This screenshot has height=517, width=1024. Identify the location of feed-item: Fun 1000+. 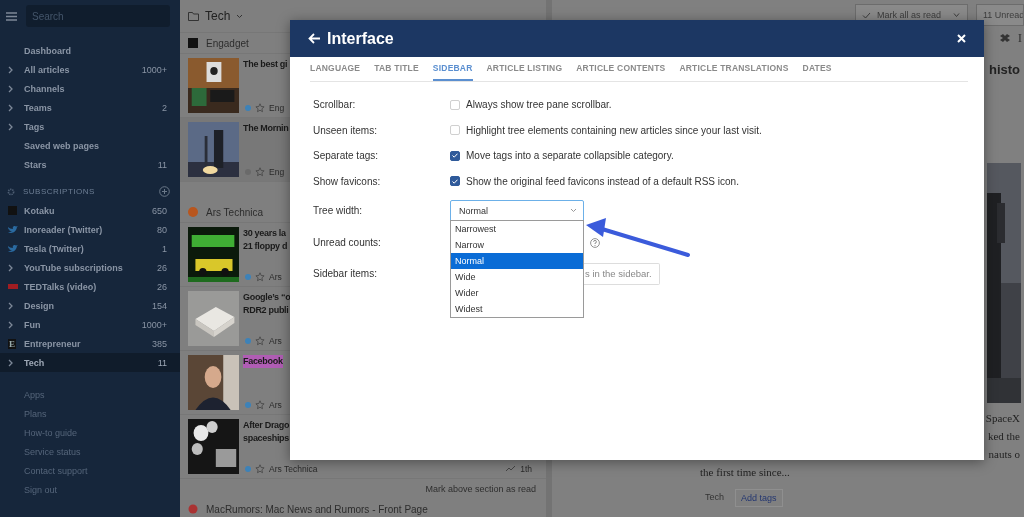
(90, 324).